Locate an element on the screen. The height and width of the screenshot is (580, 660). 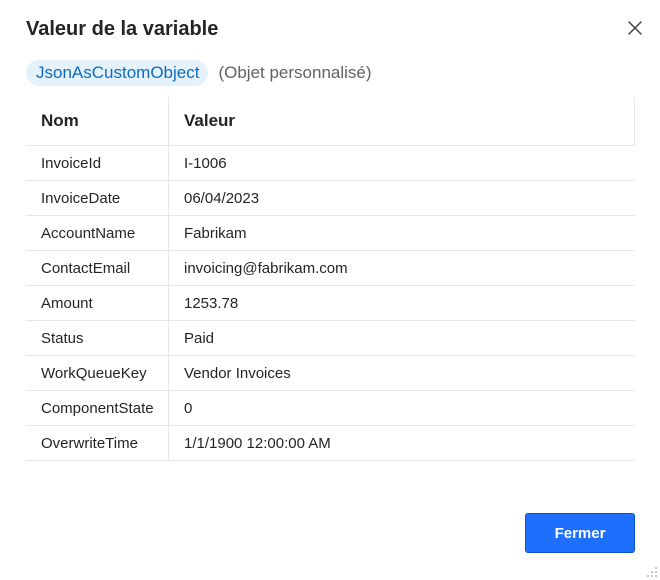
table-row: AccountName Fabrikam is located at coordinates (330, 233).